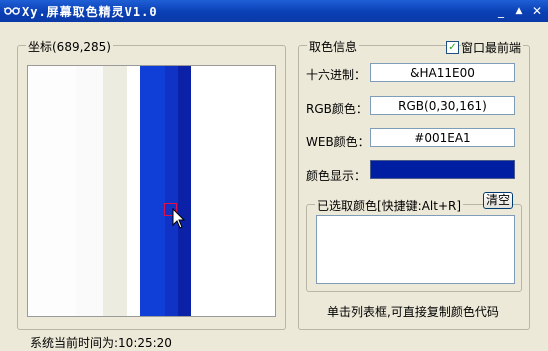  I want to click on hex-field: &HA11E00, so click(442, 72).